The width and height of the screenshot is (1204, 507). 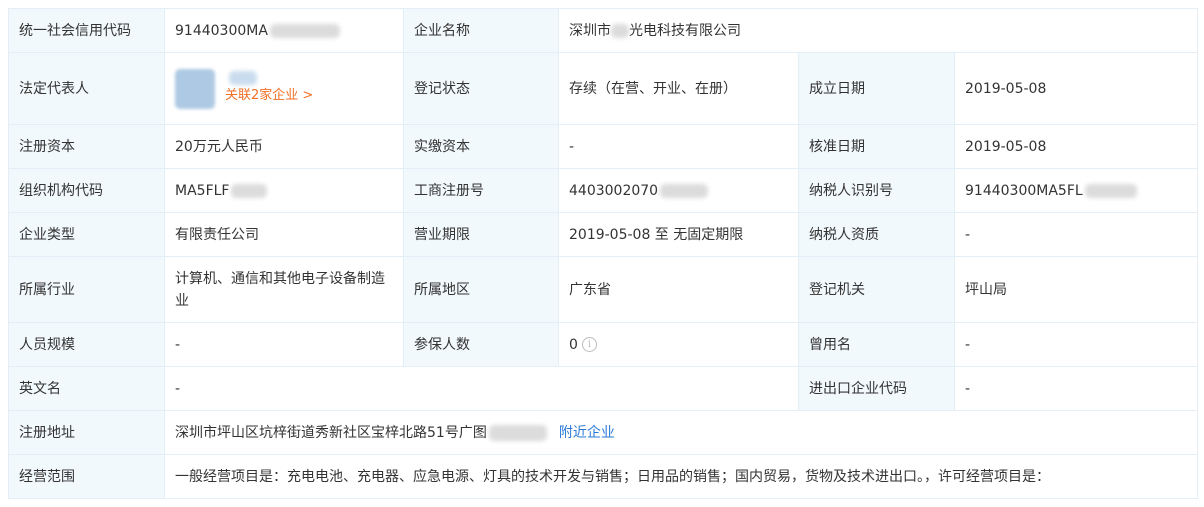 I want to click on industry-value: 计算机、通信和其他电子设备制造业, so click(x=284, y=289).